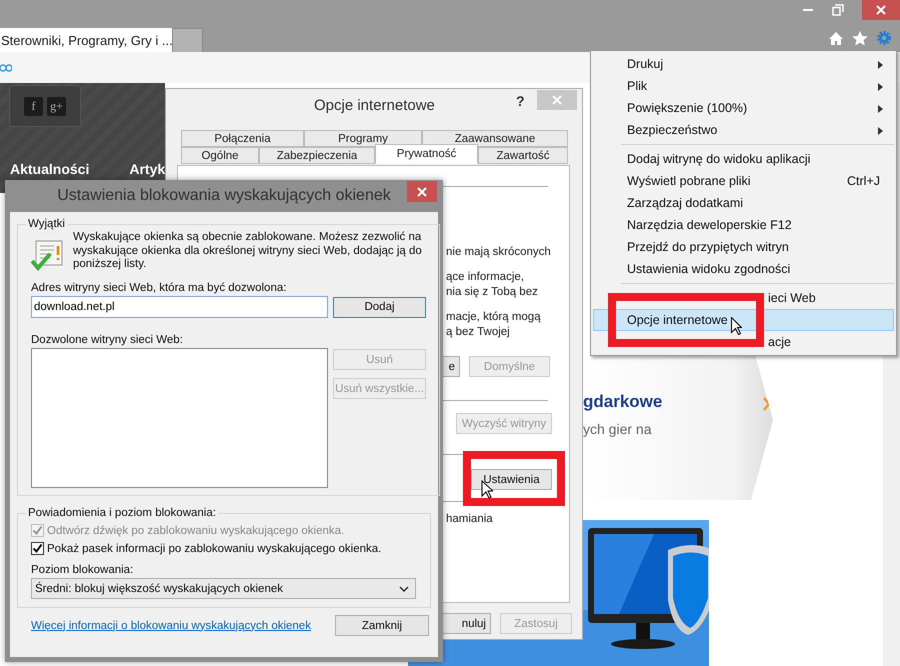 This screenshot has width=900, height=666. What do you see at coordinates (242, 138) in the screenshot?
I see `tab: Połączenia` at bounding box center [242, 138].